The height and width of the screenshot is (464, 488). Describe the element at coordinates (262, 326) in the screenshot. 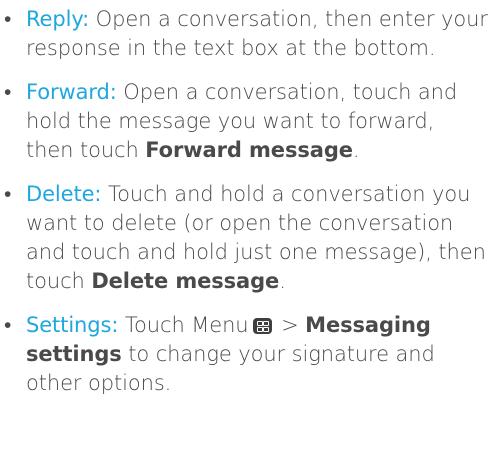

I see `menu-key-icon` at that location.